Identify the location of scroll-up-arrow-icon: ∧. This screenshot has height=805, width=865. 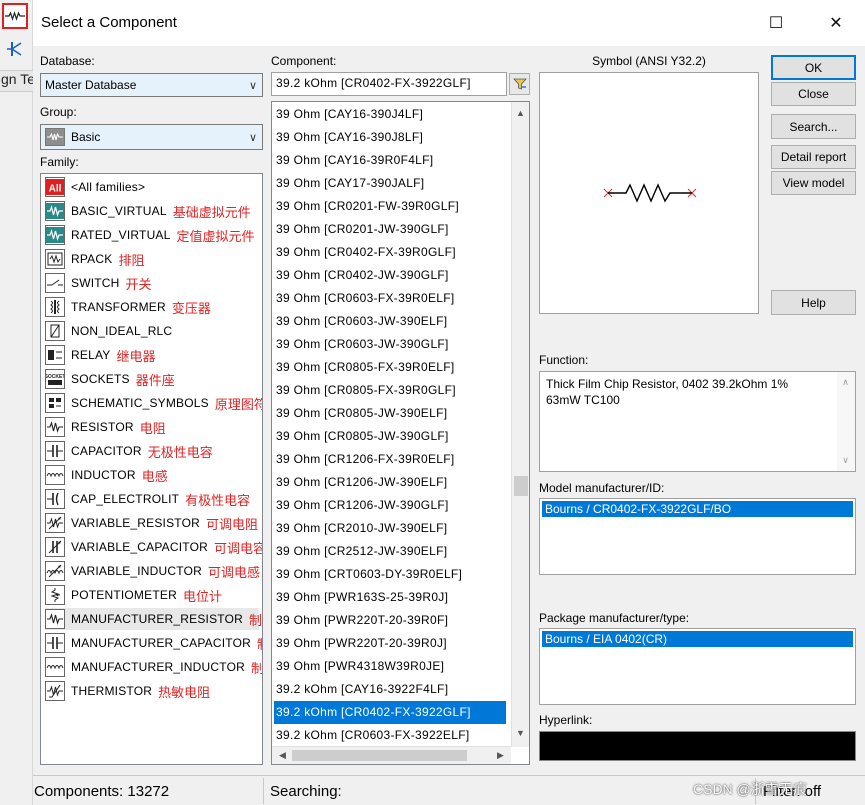
(845, 382).